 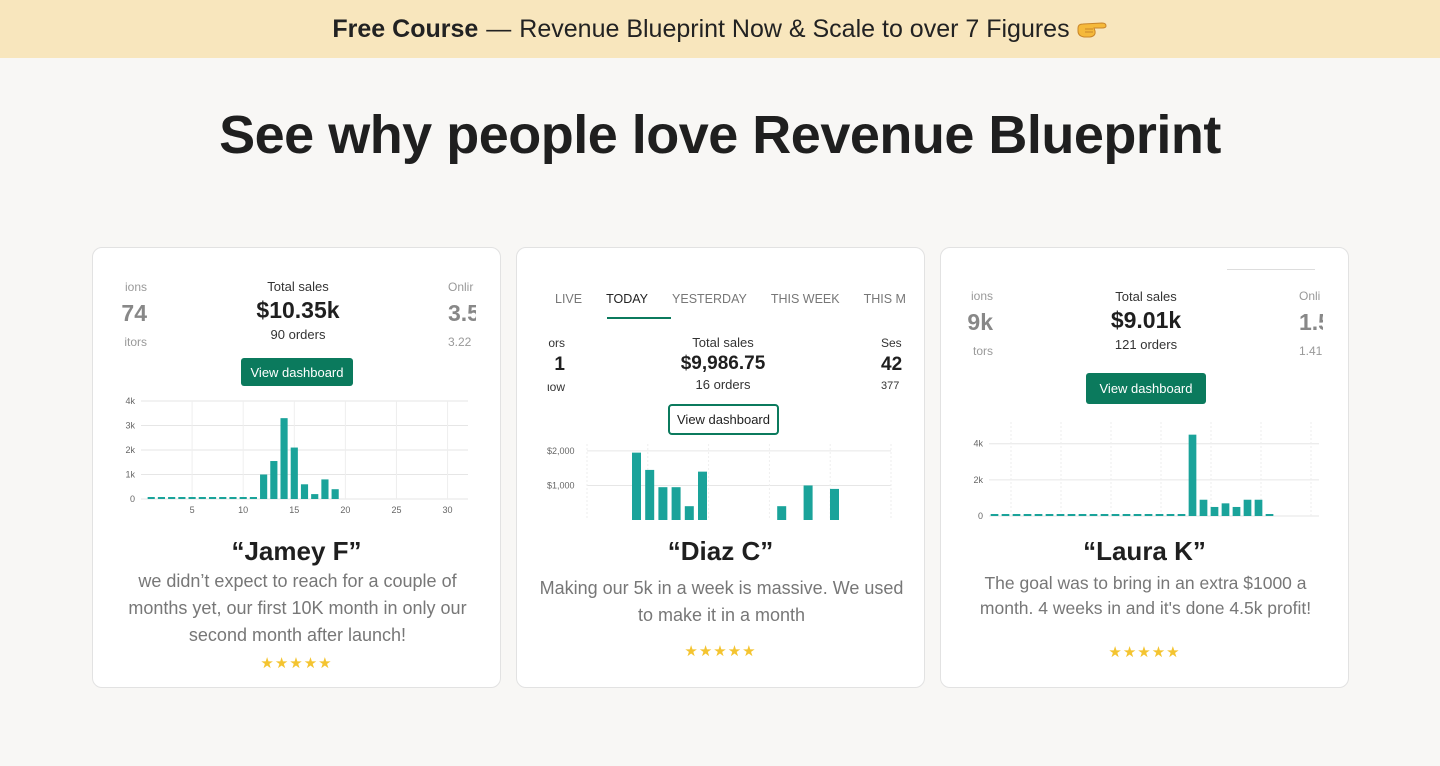 What do you see at coordinates (1271, 269) in the screenshot?
I see `divider` at bounding box center [1271, 269].